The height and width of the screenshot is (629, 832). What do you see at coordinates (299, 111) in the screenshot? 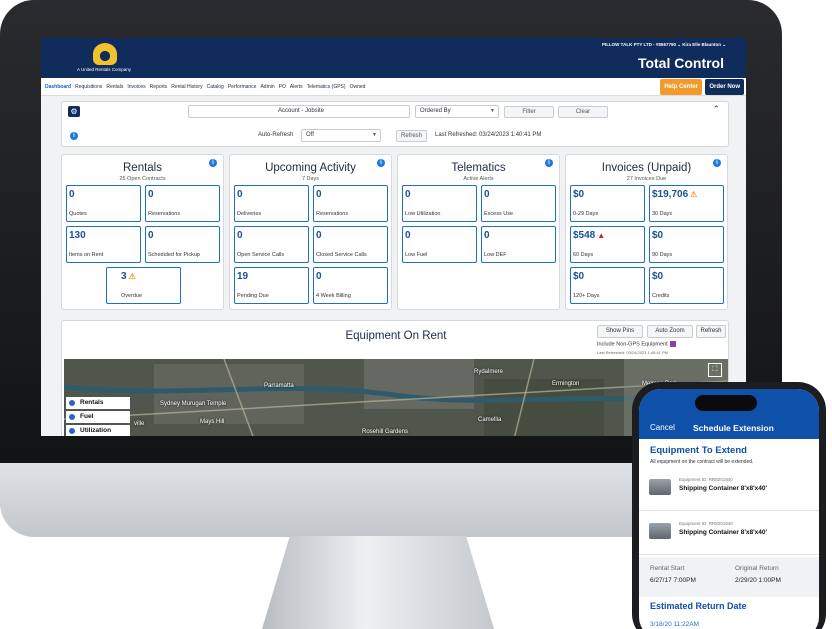
I see `account-jobsite-input: Account - Jobsite` at bounding box center [299, 111].